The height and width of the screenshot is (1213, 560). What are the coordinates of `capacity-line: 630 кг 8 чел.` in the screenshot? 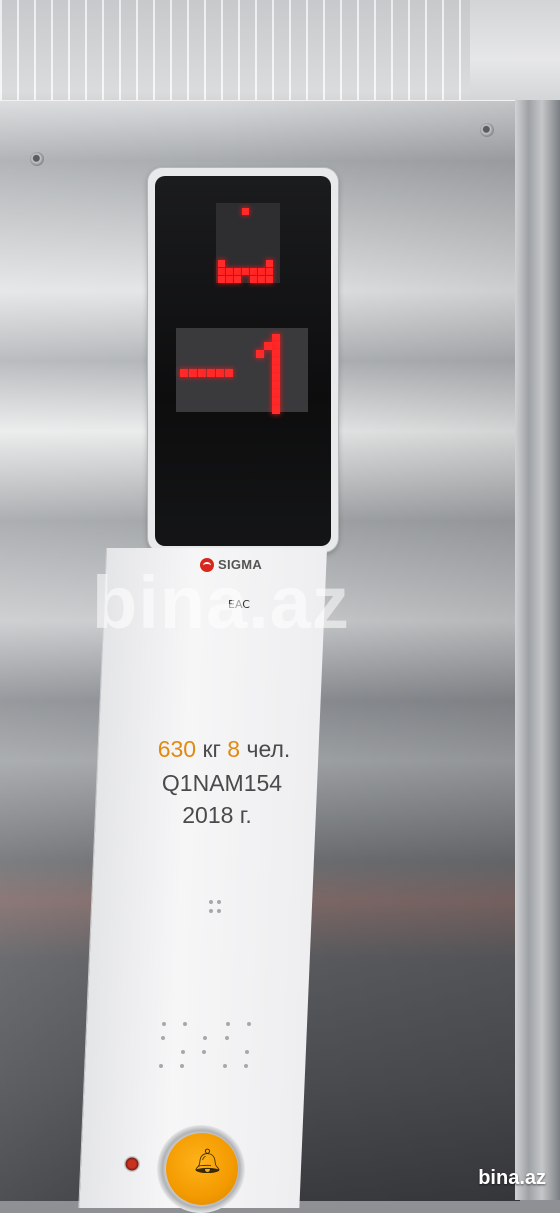 It's located at (224, 749).